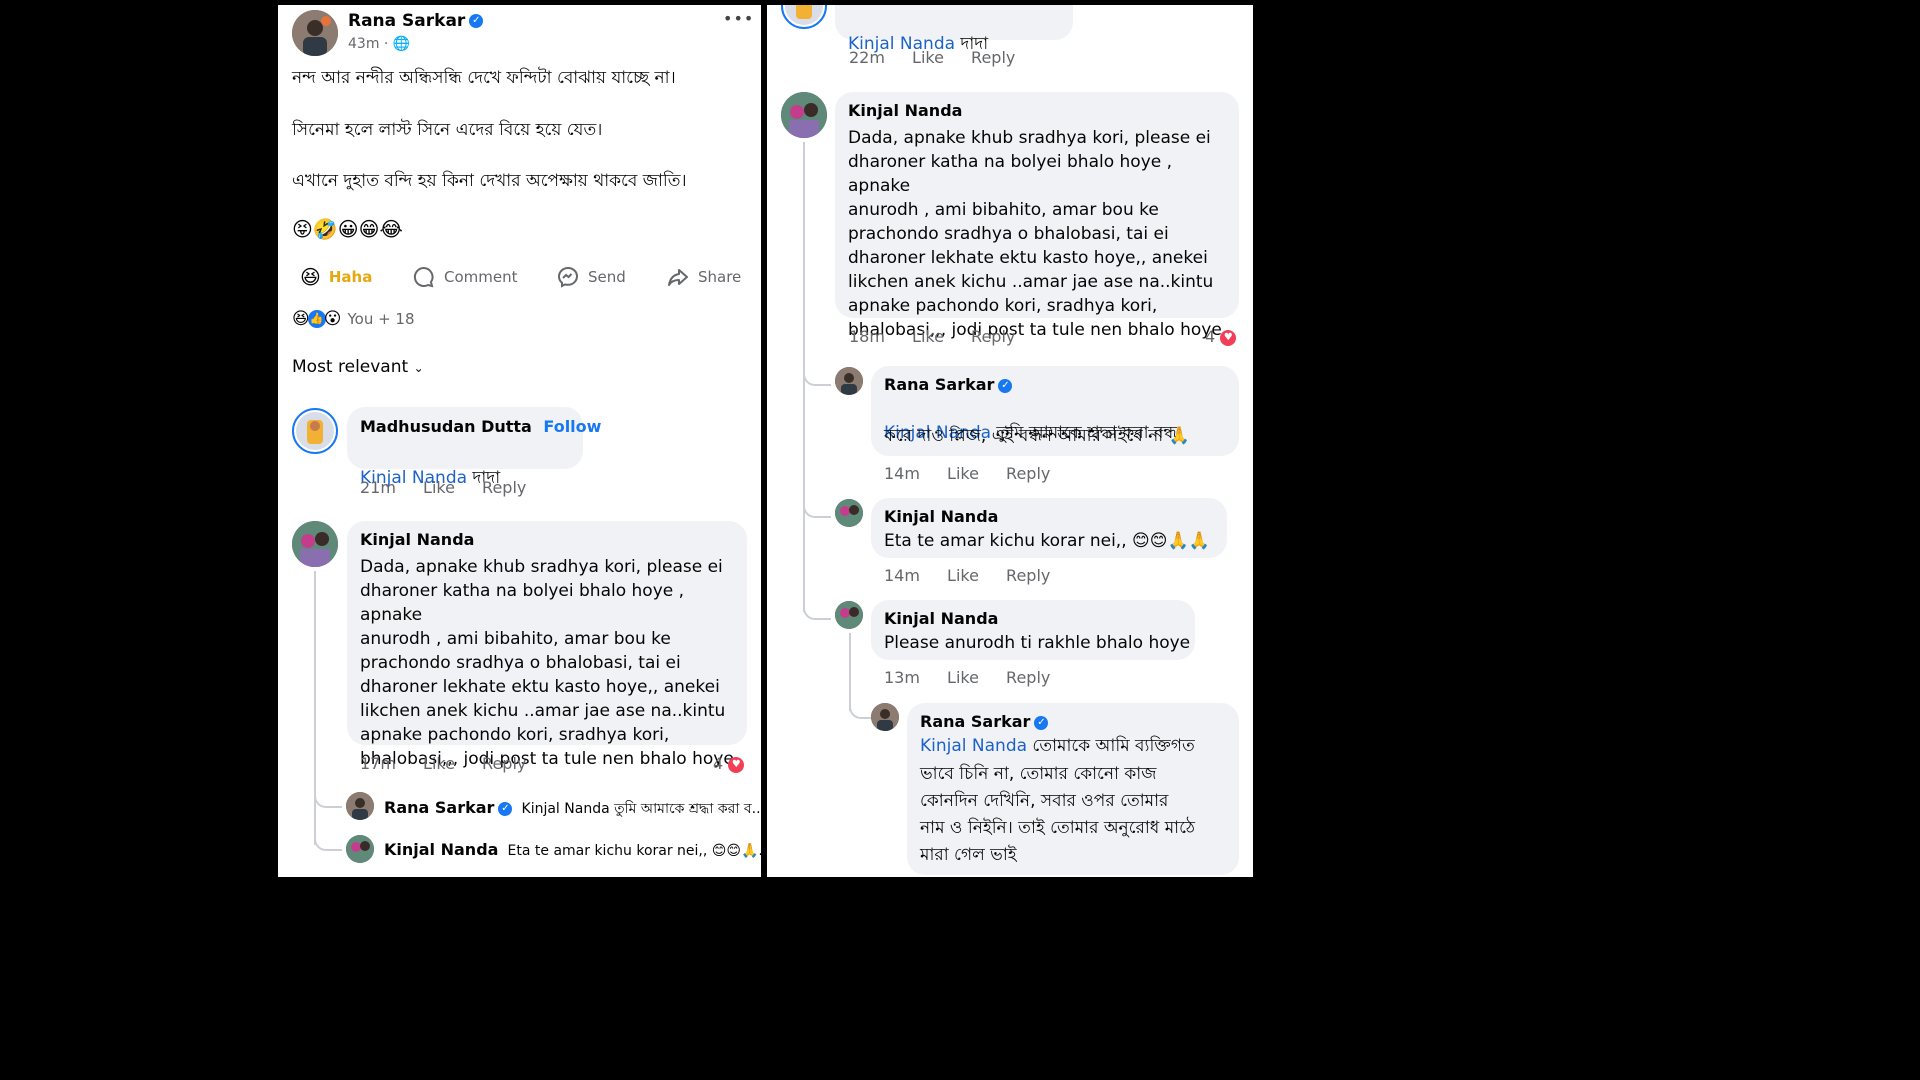 The image size is (1920, 1080). What do you see at coordinates (867, 57) in the screenshot?
I see `comment-time: 22m` at bounding box center [867, 57].